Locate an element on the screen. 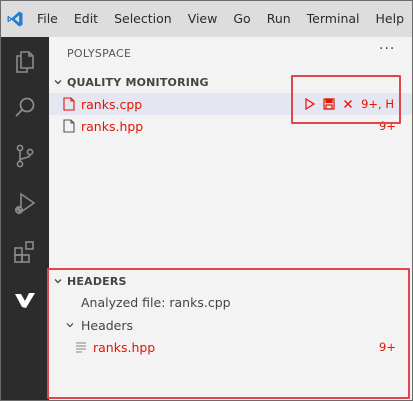 The width and height of the screenshot is (413, 401). vscode-logo-icon is located at coordinates (15, 19).